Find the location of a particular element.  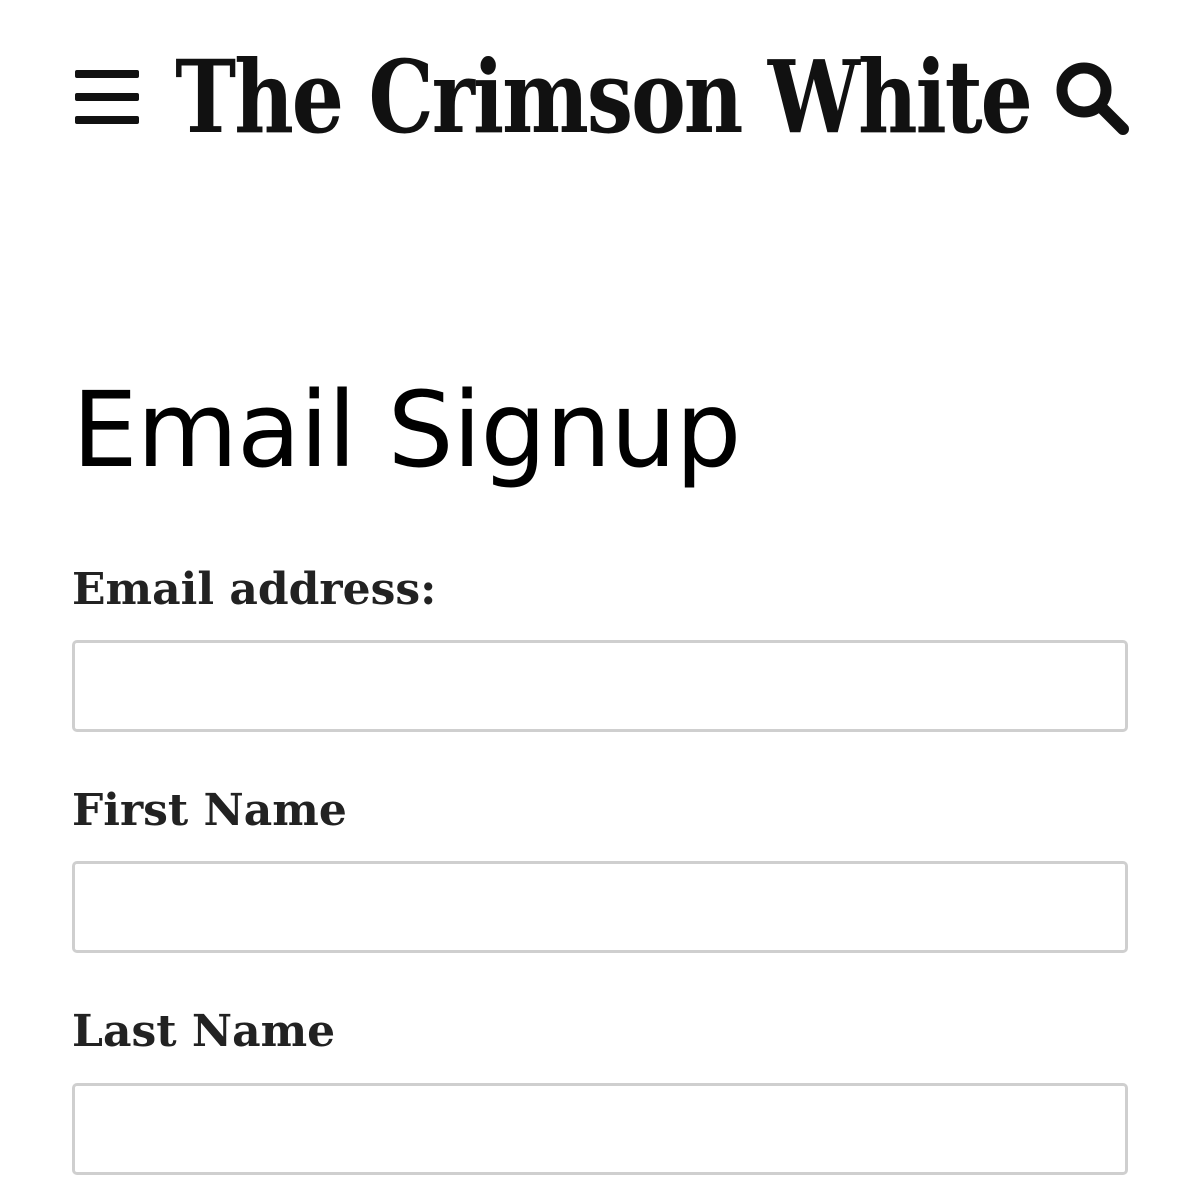

page-title: Email Signup is located at coordinates (406, 430).